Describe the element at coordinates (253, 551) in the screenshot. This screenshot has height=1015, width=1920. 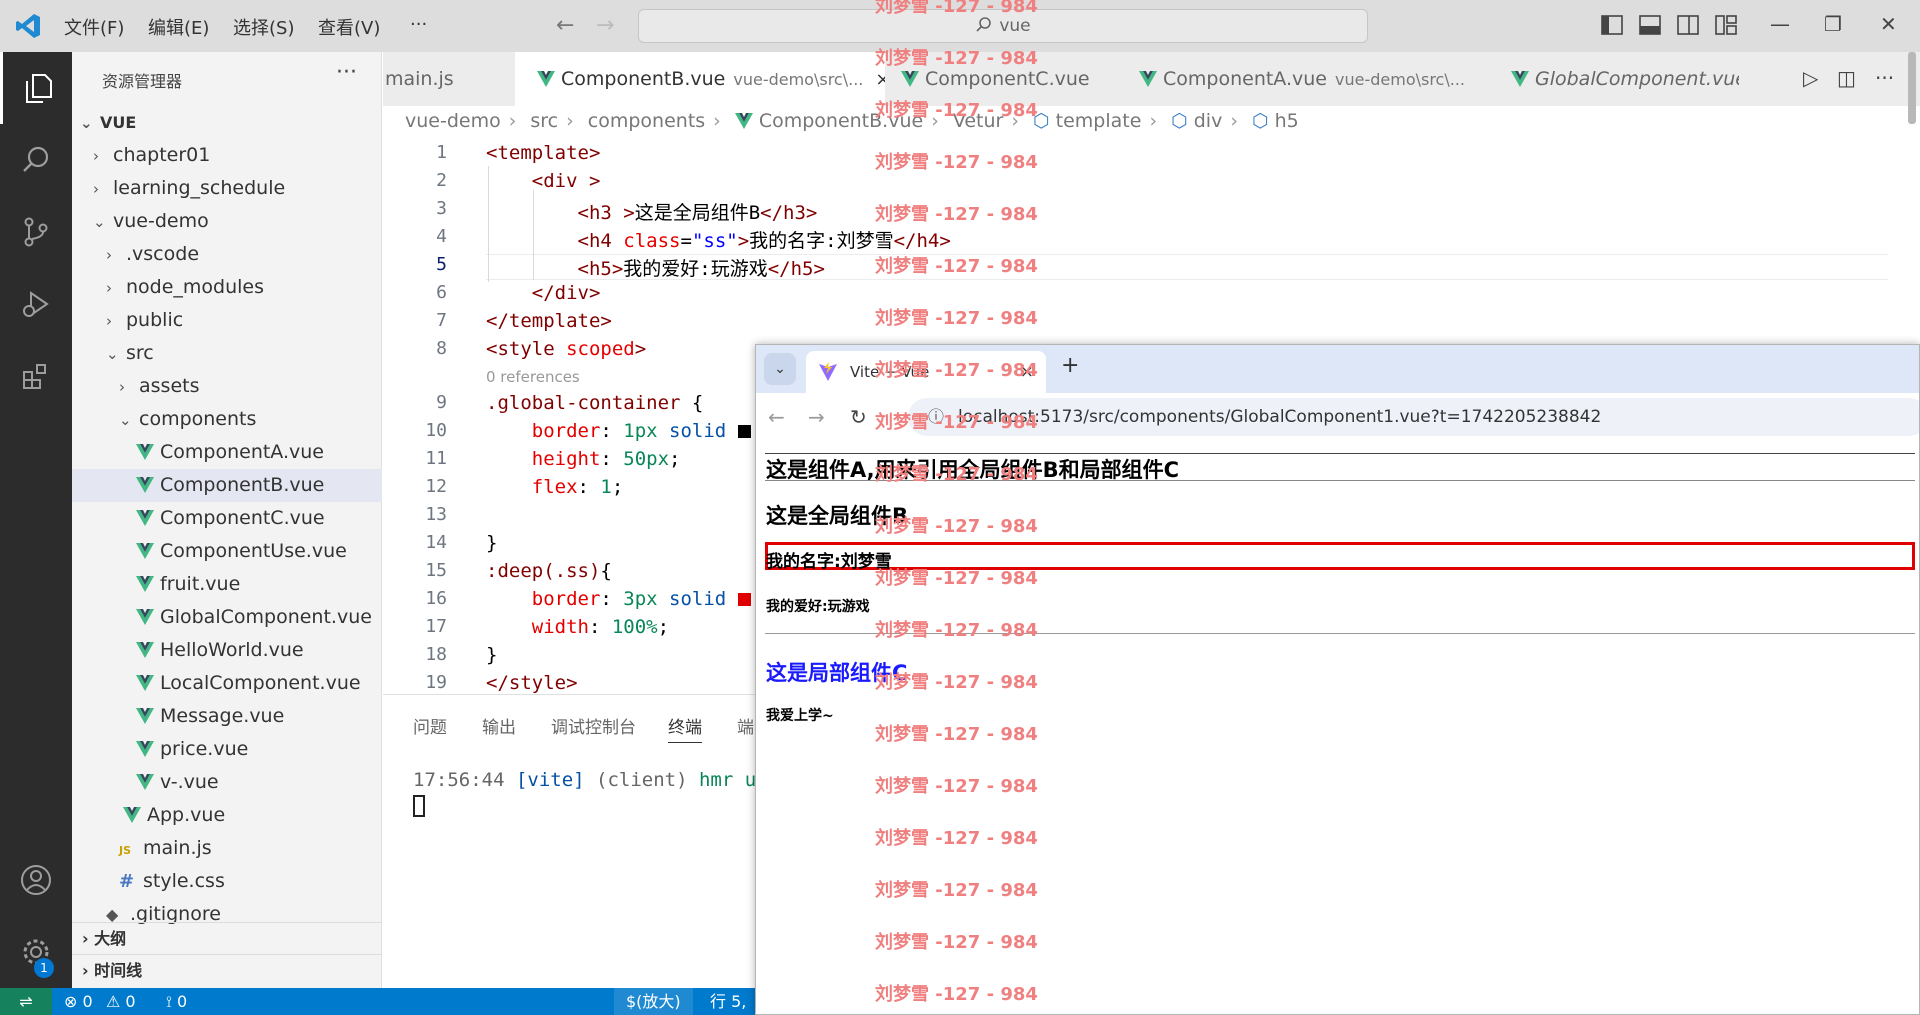
I see `tree-item-label: ComponentUse.vue` at that location.